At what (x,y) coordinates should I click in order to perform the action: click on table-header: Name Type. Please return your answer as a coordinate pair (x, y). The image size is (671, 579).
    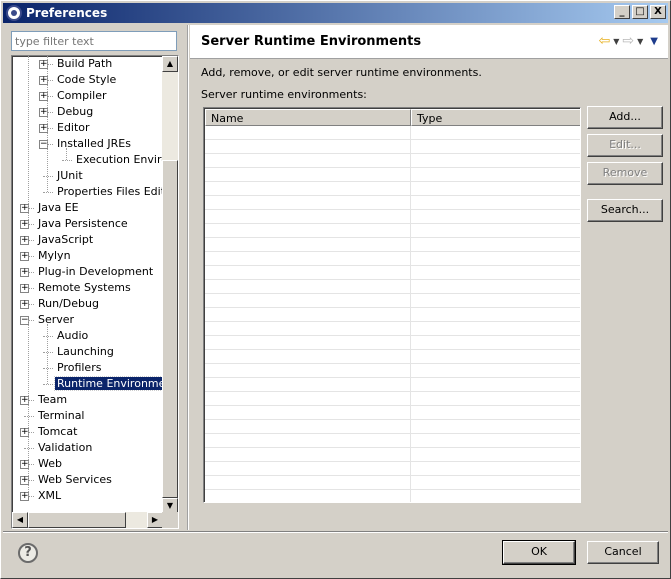
    Looking at the image, I should click on (392, 117).